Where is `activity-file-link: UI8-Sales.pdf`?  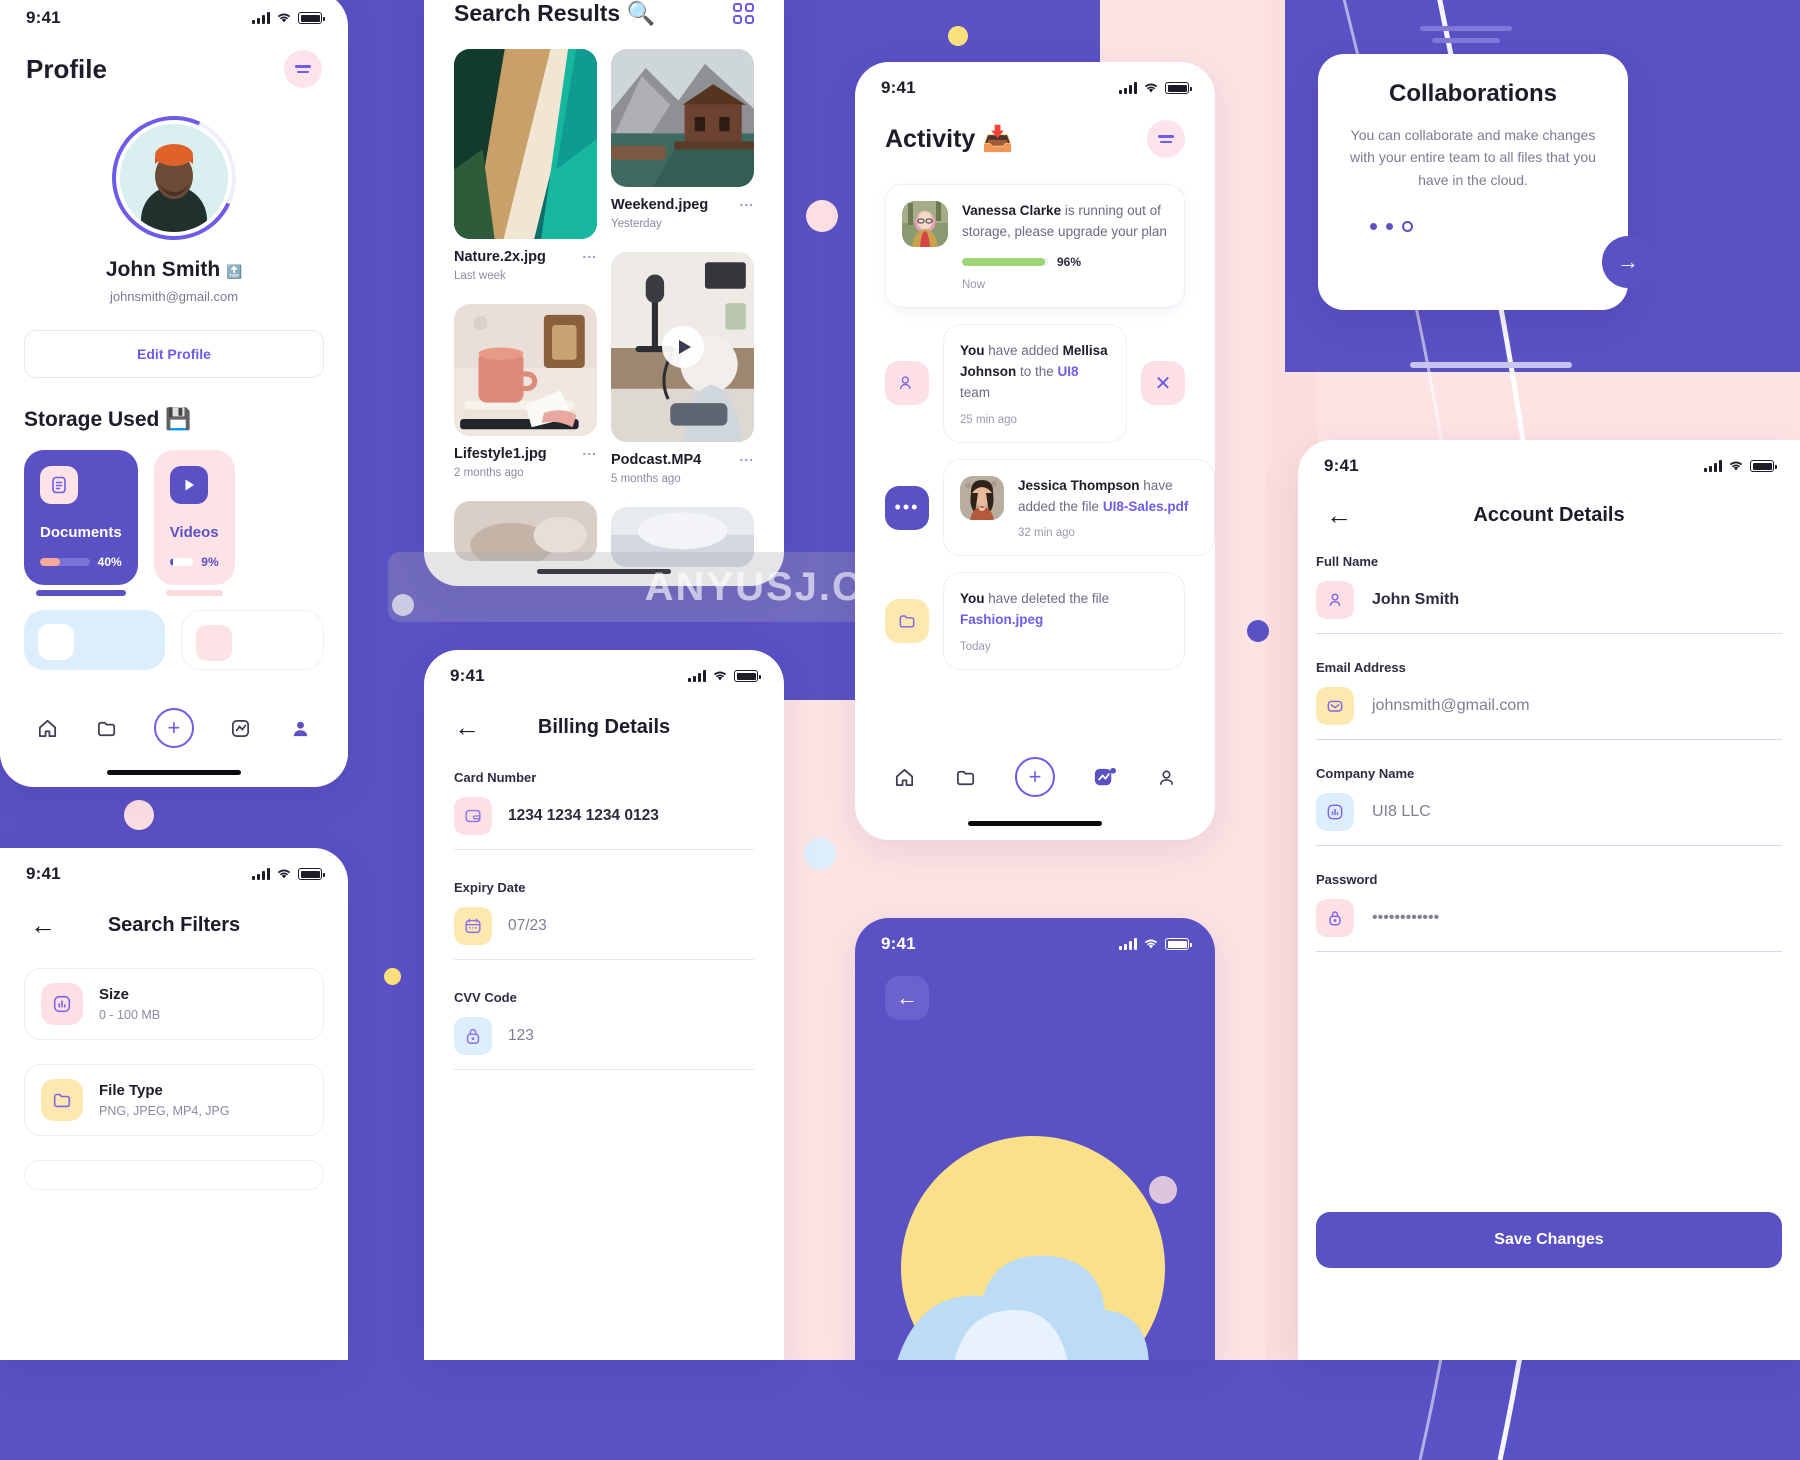 activity-file-link: UI8-Sales.pdf is located at coordinates (1146, 506).